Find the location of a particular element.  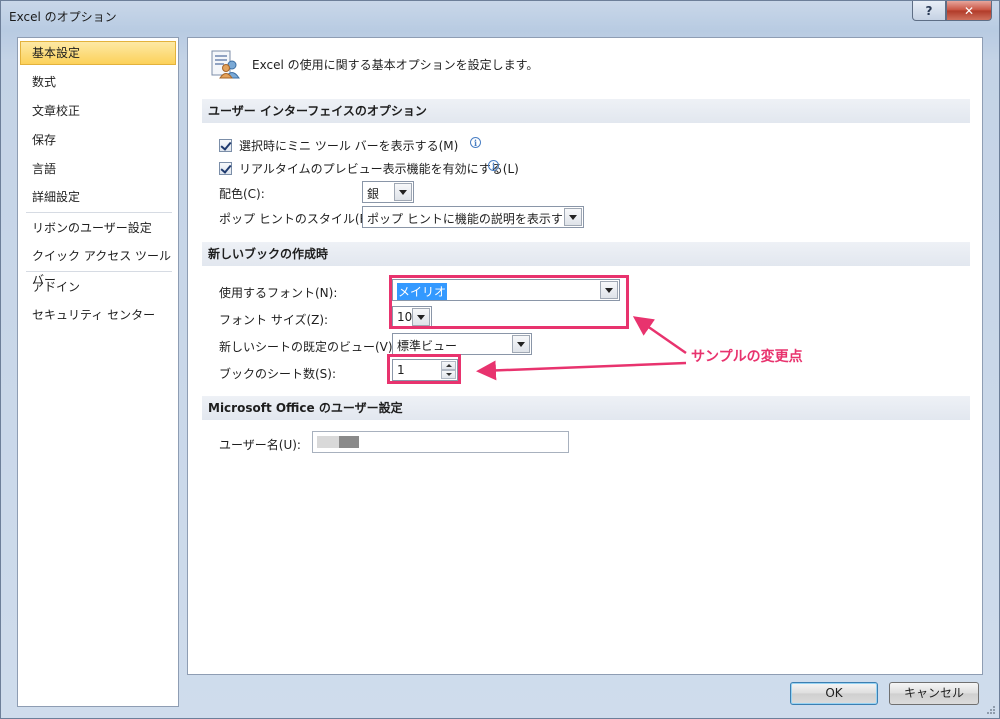

spin-up-icon is located at coordinates (448, 365).